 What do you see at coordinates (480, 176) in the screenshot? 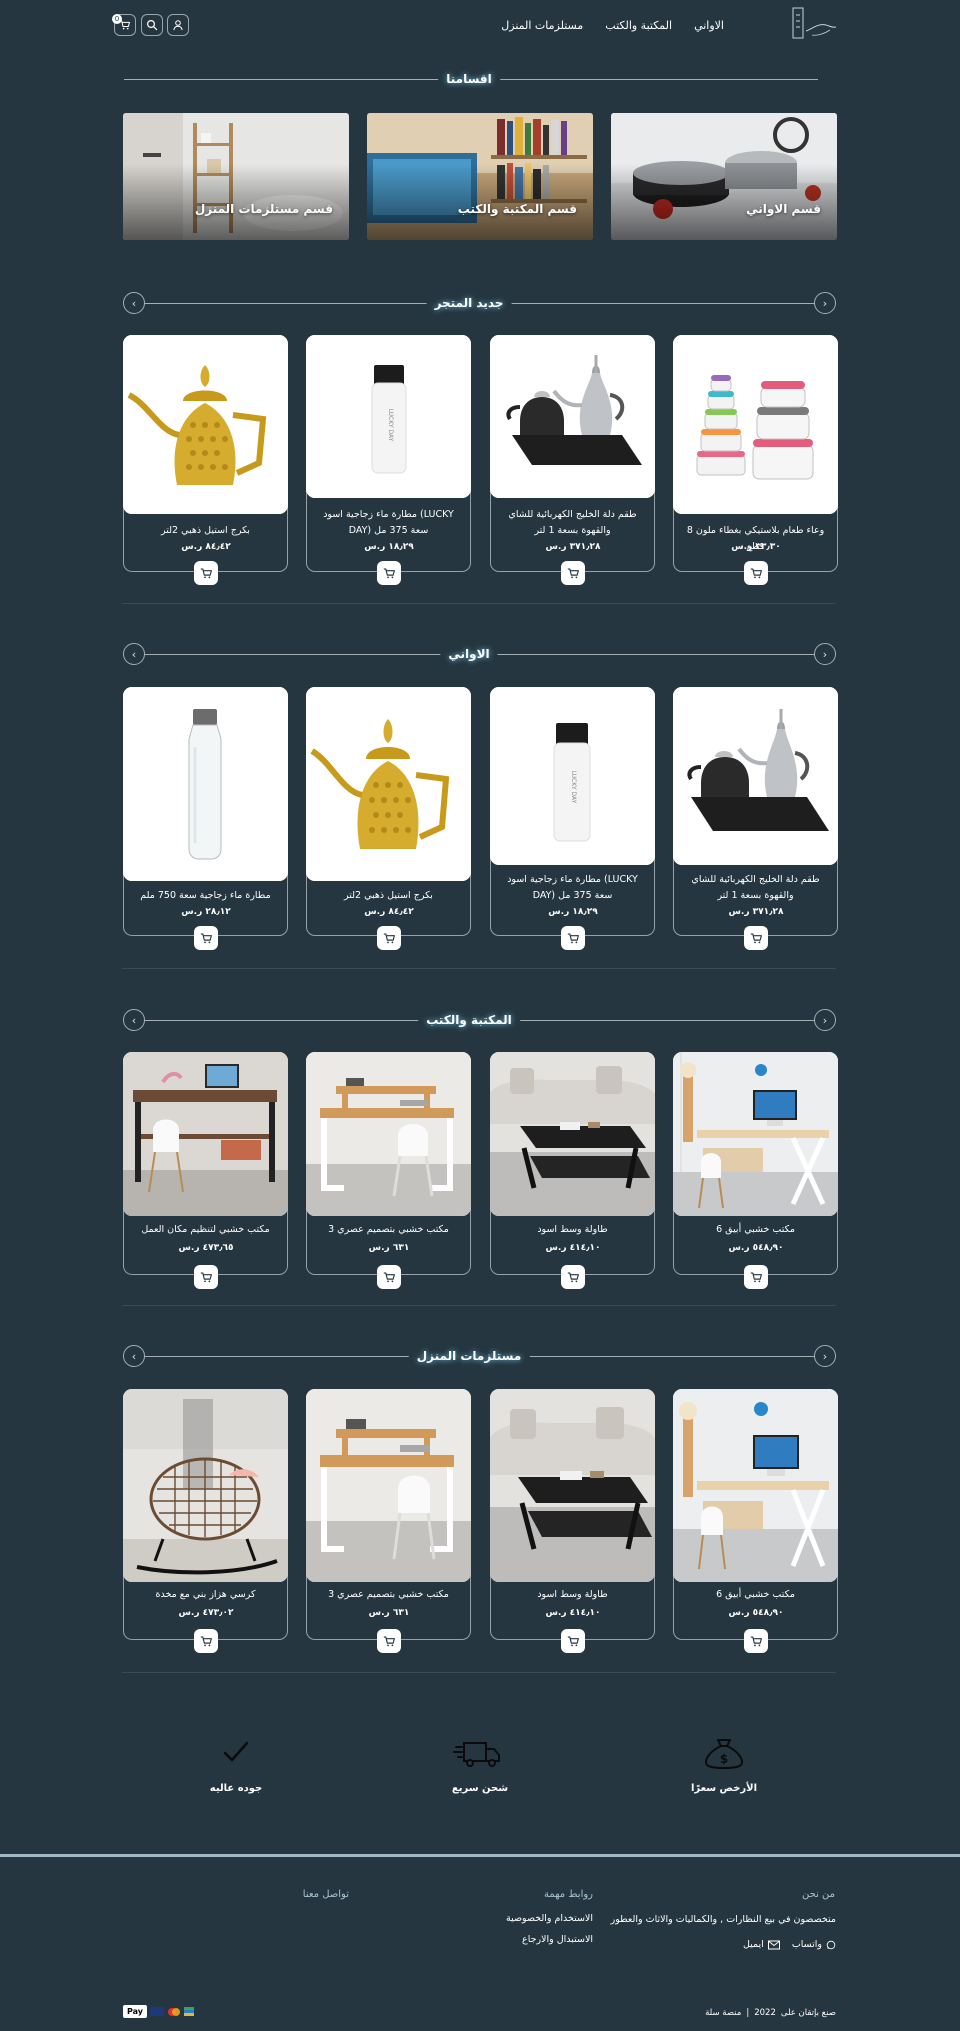
I see `category-library: قسم المكتبة والكتب` at bounding box center [480, 176].